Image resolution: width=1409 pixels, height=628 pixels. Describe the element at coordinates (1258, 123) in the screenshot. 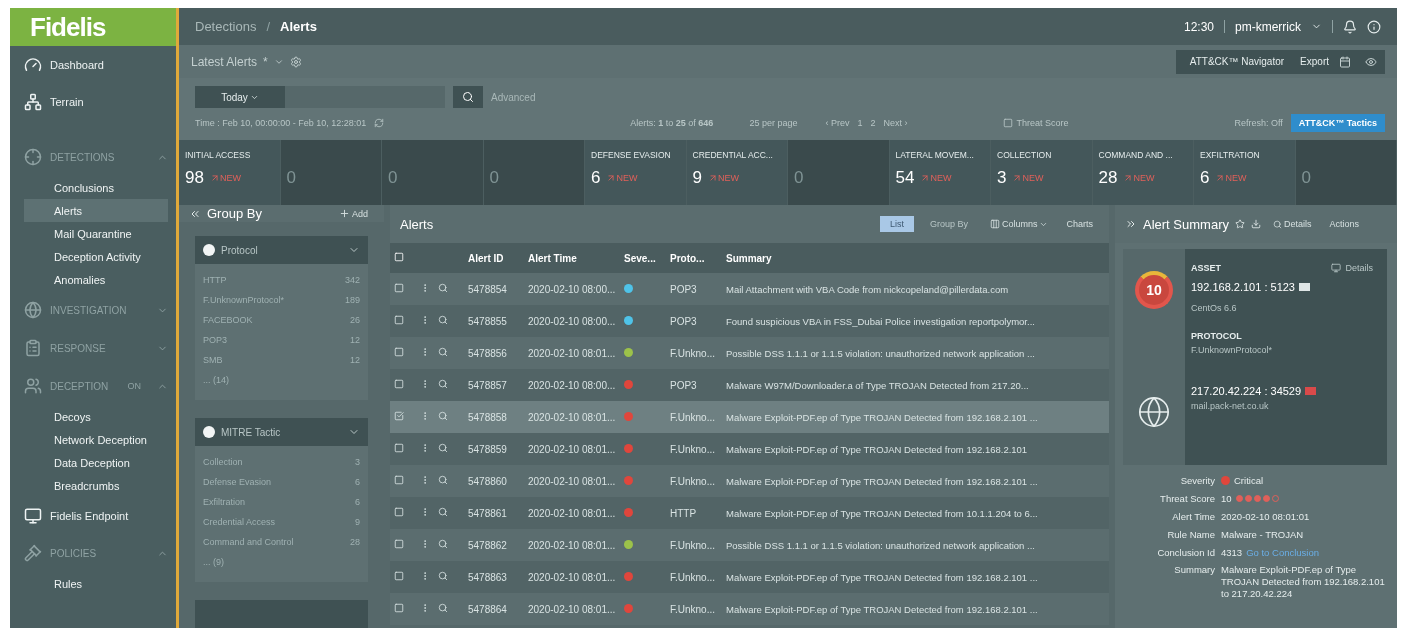

I see `refresh-setting: Refresh: Off` at that location.